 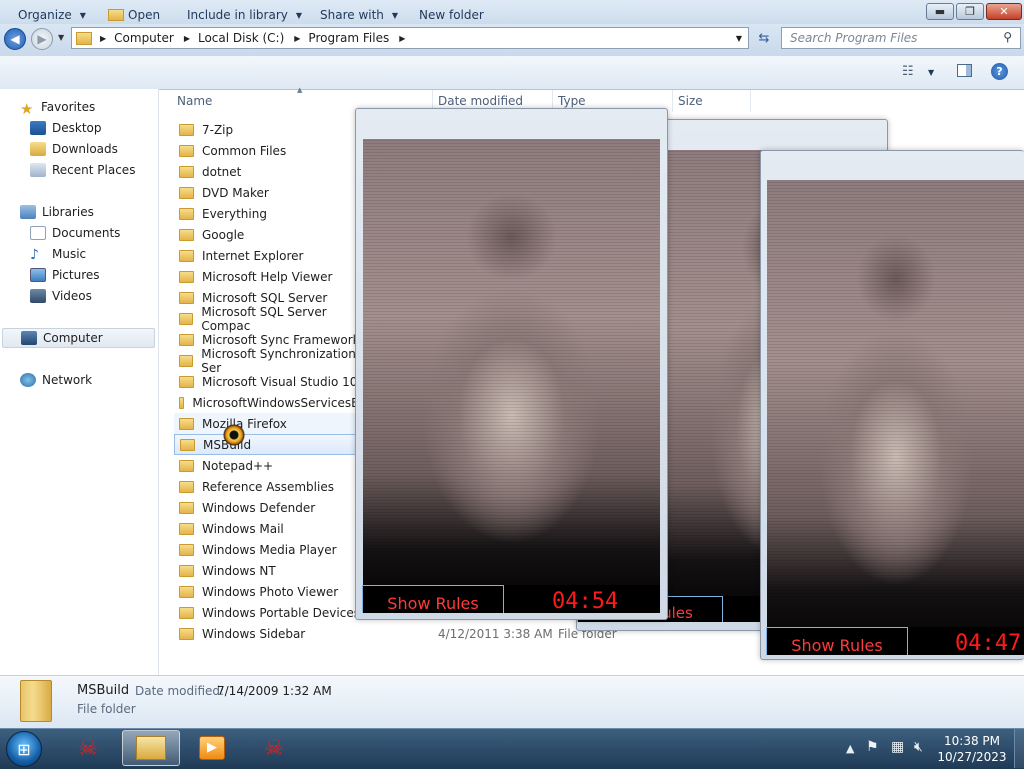 What do you see at coordinates (272, 381) in the screenshot?
I see `file-row: Microsoft Visual Studio 10.0` at bounding box center [272, 381].